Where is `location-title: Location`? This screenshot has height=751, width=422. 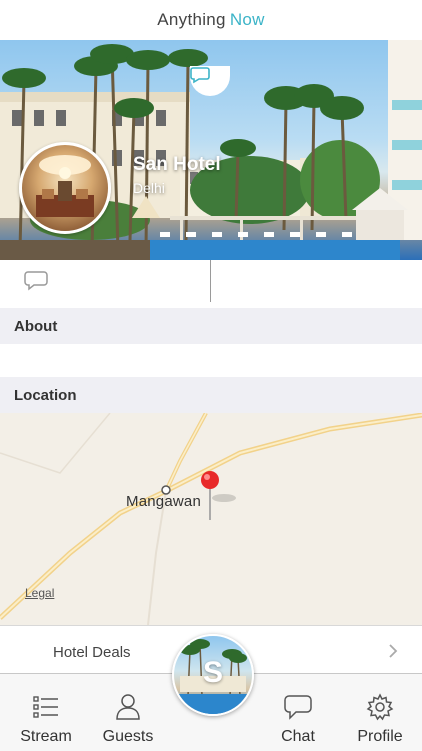 location-title: Location is located at coordinates (45, 395).